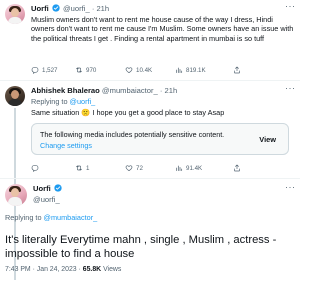  Describe the element at coordinates (65, 90) in the screenshot. I see `display-name: Abhishek Bhalerao` at that location.